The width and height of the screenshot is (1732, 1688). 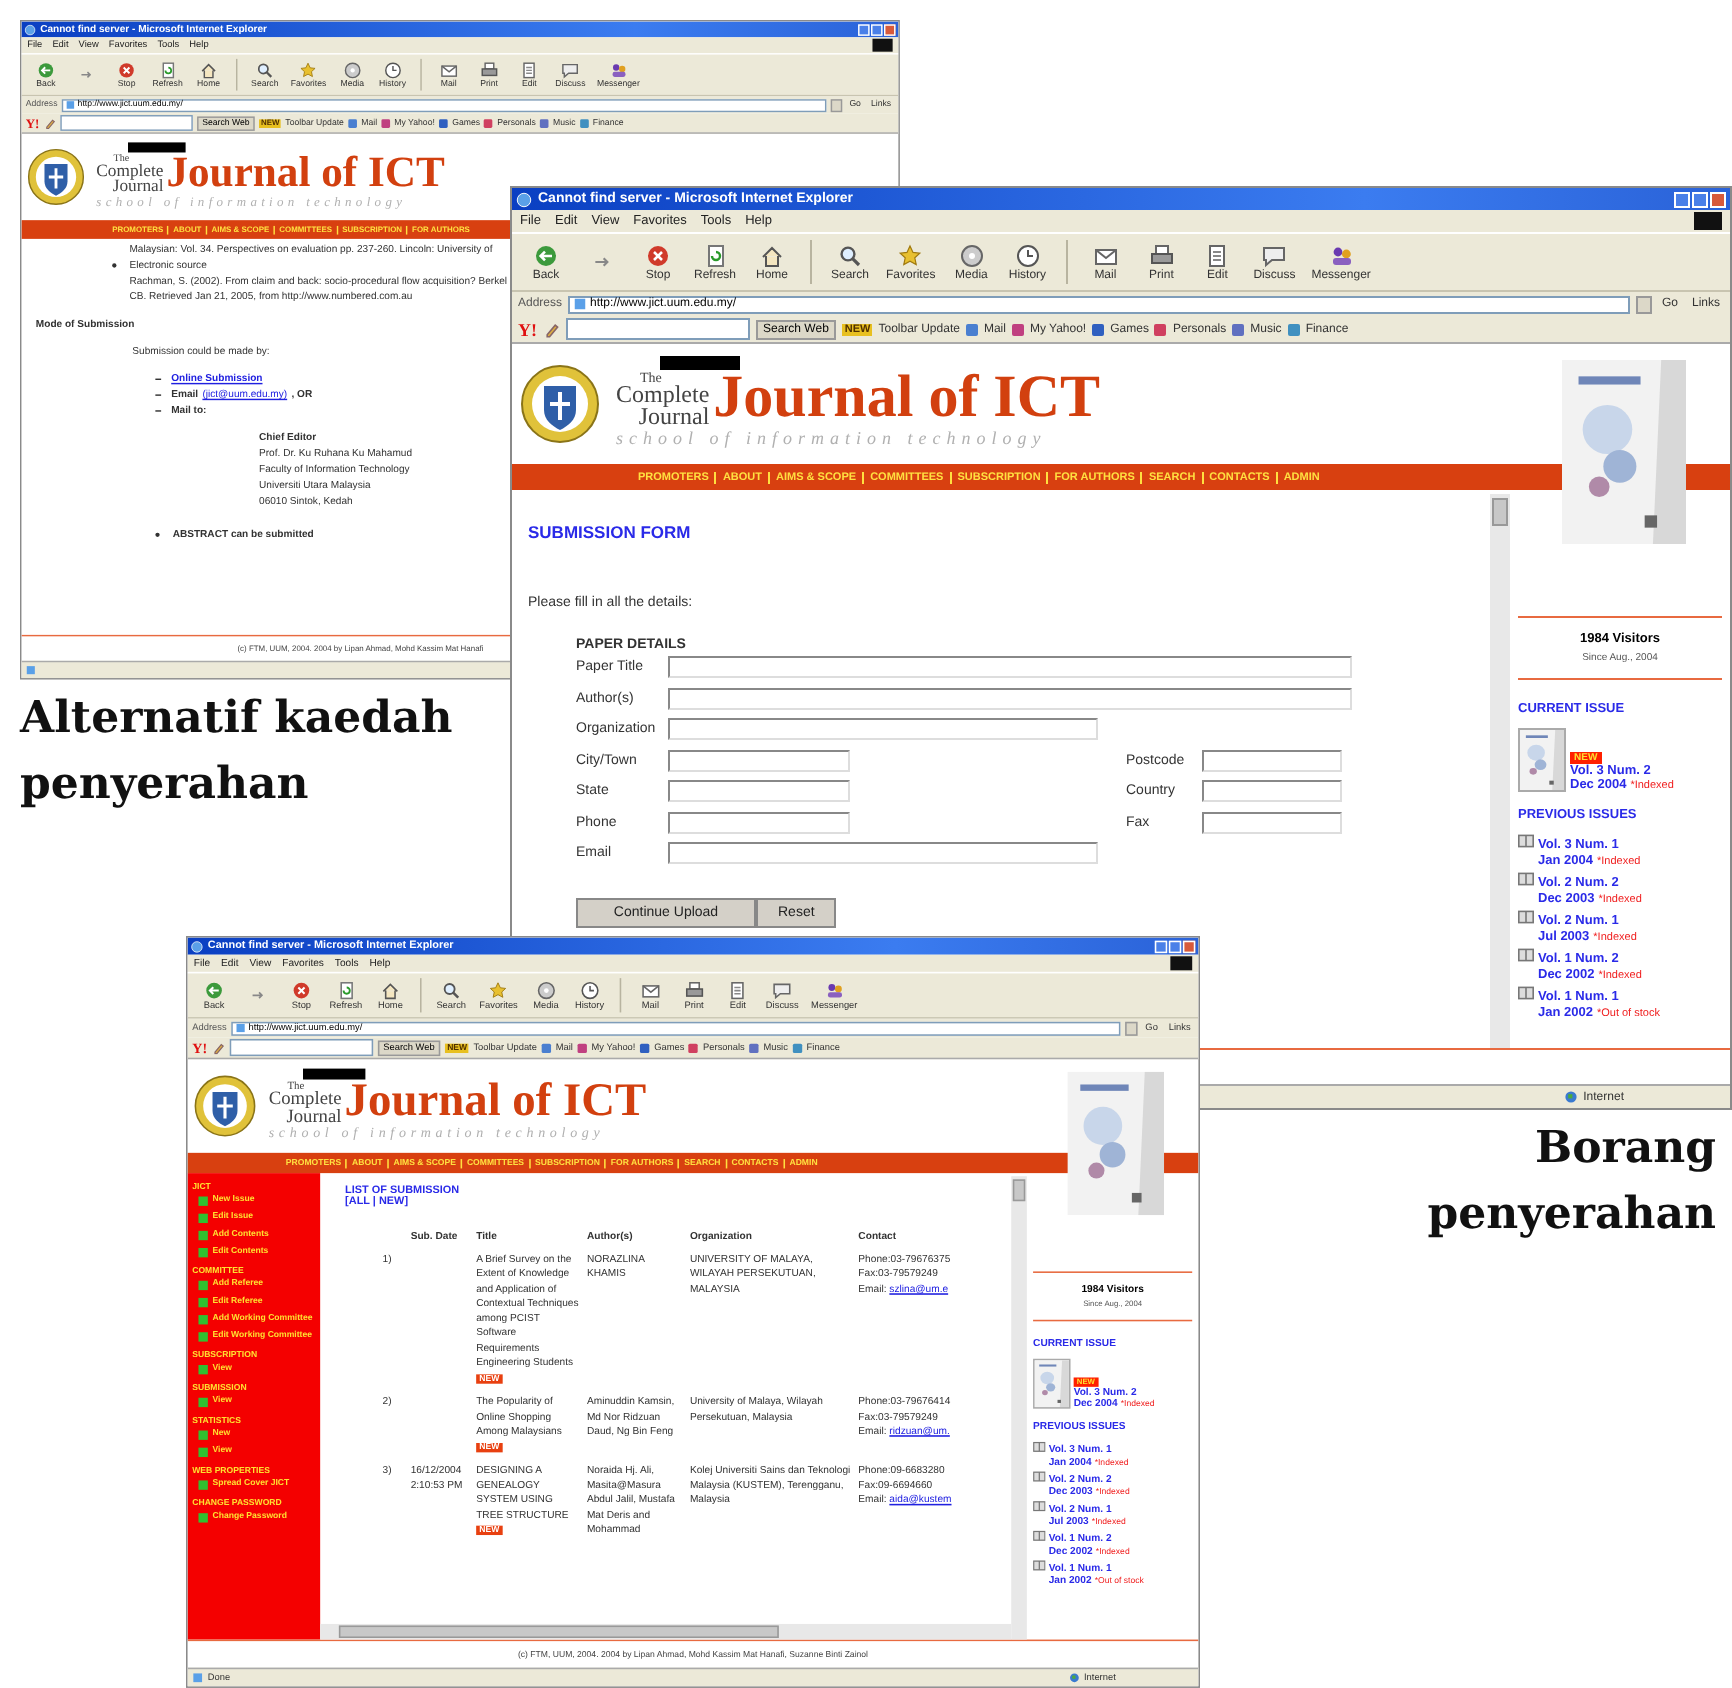 What do you see at coordinates (850, 255) in the screenshot?
I see `search-icon` at bounding box center [850, 255].